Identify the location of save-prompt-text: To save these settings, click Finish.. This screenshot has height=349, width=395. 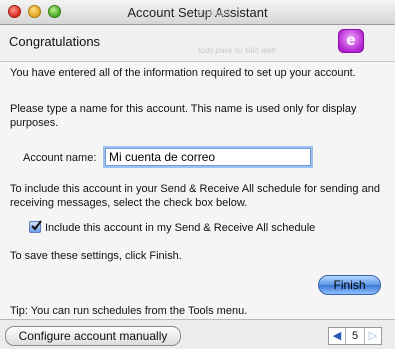
(96, 256).